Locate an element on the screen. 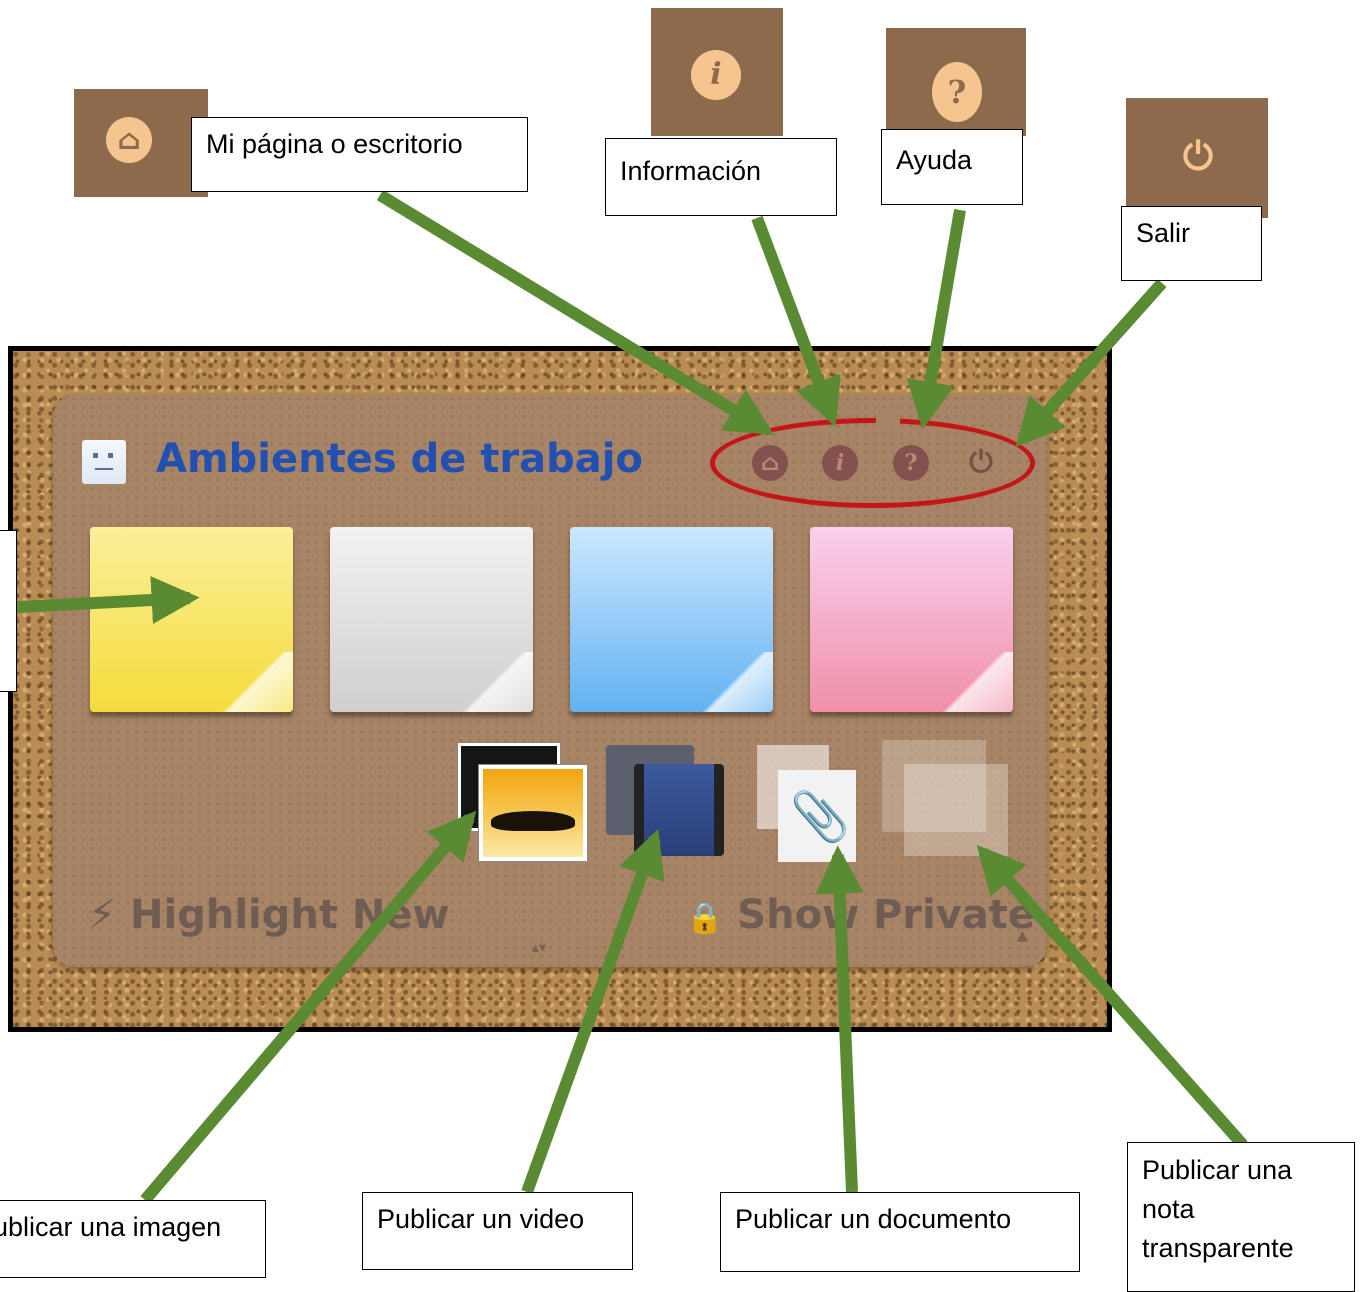 The width and height of the screenshot is (1361, 1292). callout-left-partial is located at coordinates (8, 611).